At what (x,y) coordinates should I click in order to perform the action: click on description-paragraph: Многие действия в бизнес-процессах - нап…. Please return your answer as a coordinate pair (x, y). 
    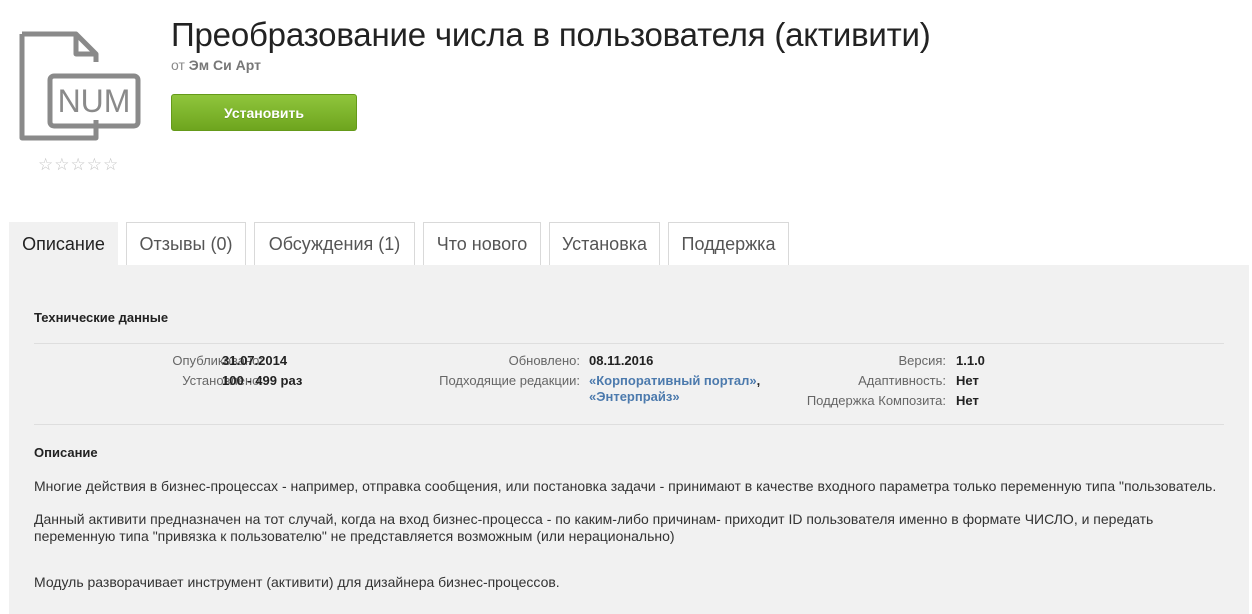
    Looking at the image, I should click on (625, 486).